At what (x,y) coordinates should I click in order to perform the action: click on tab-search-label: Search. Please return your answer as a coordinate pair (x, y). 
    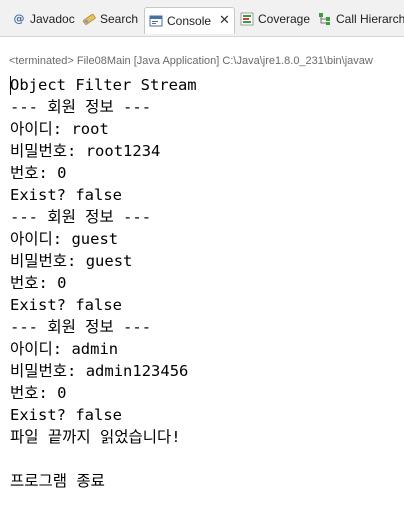
    Looking at the image, I should click on (119, 19).